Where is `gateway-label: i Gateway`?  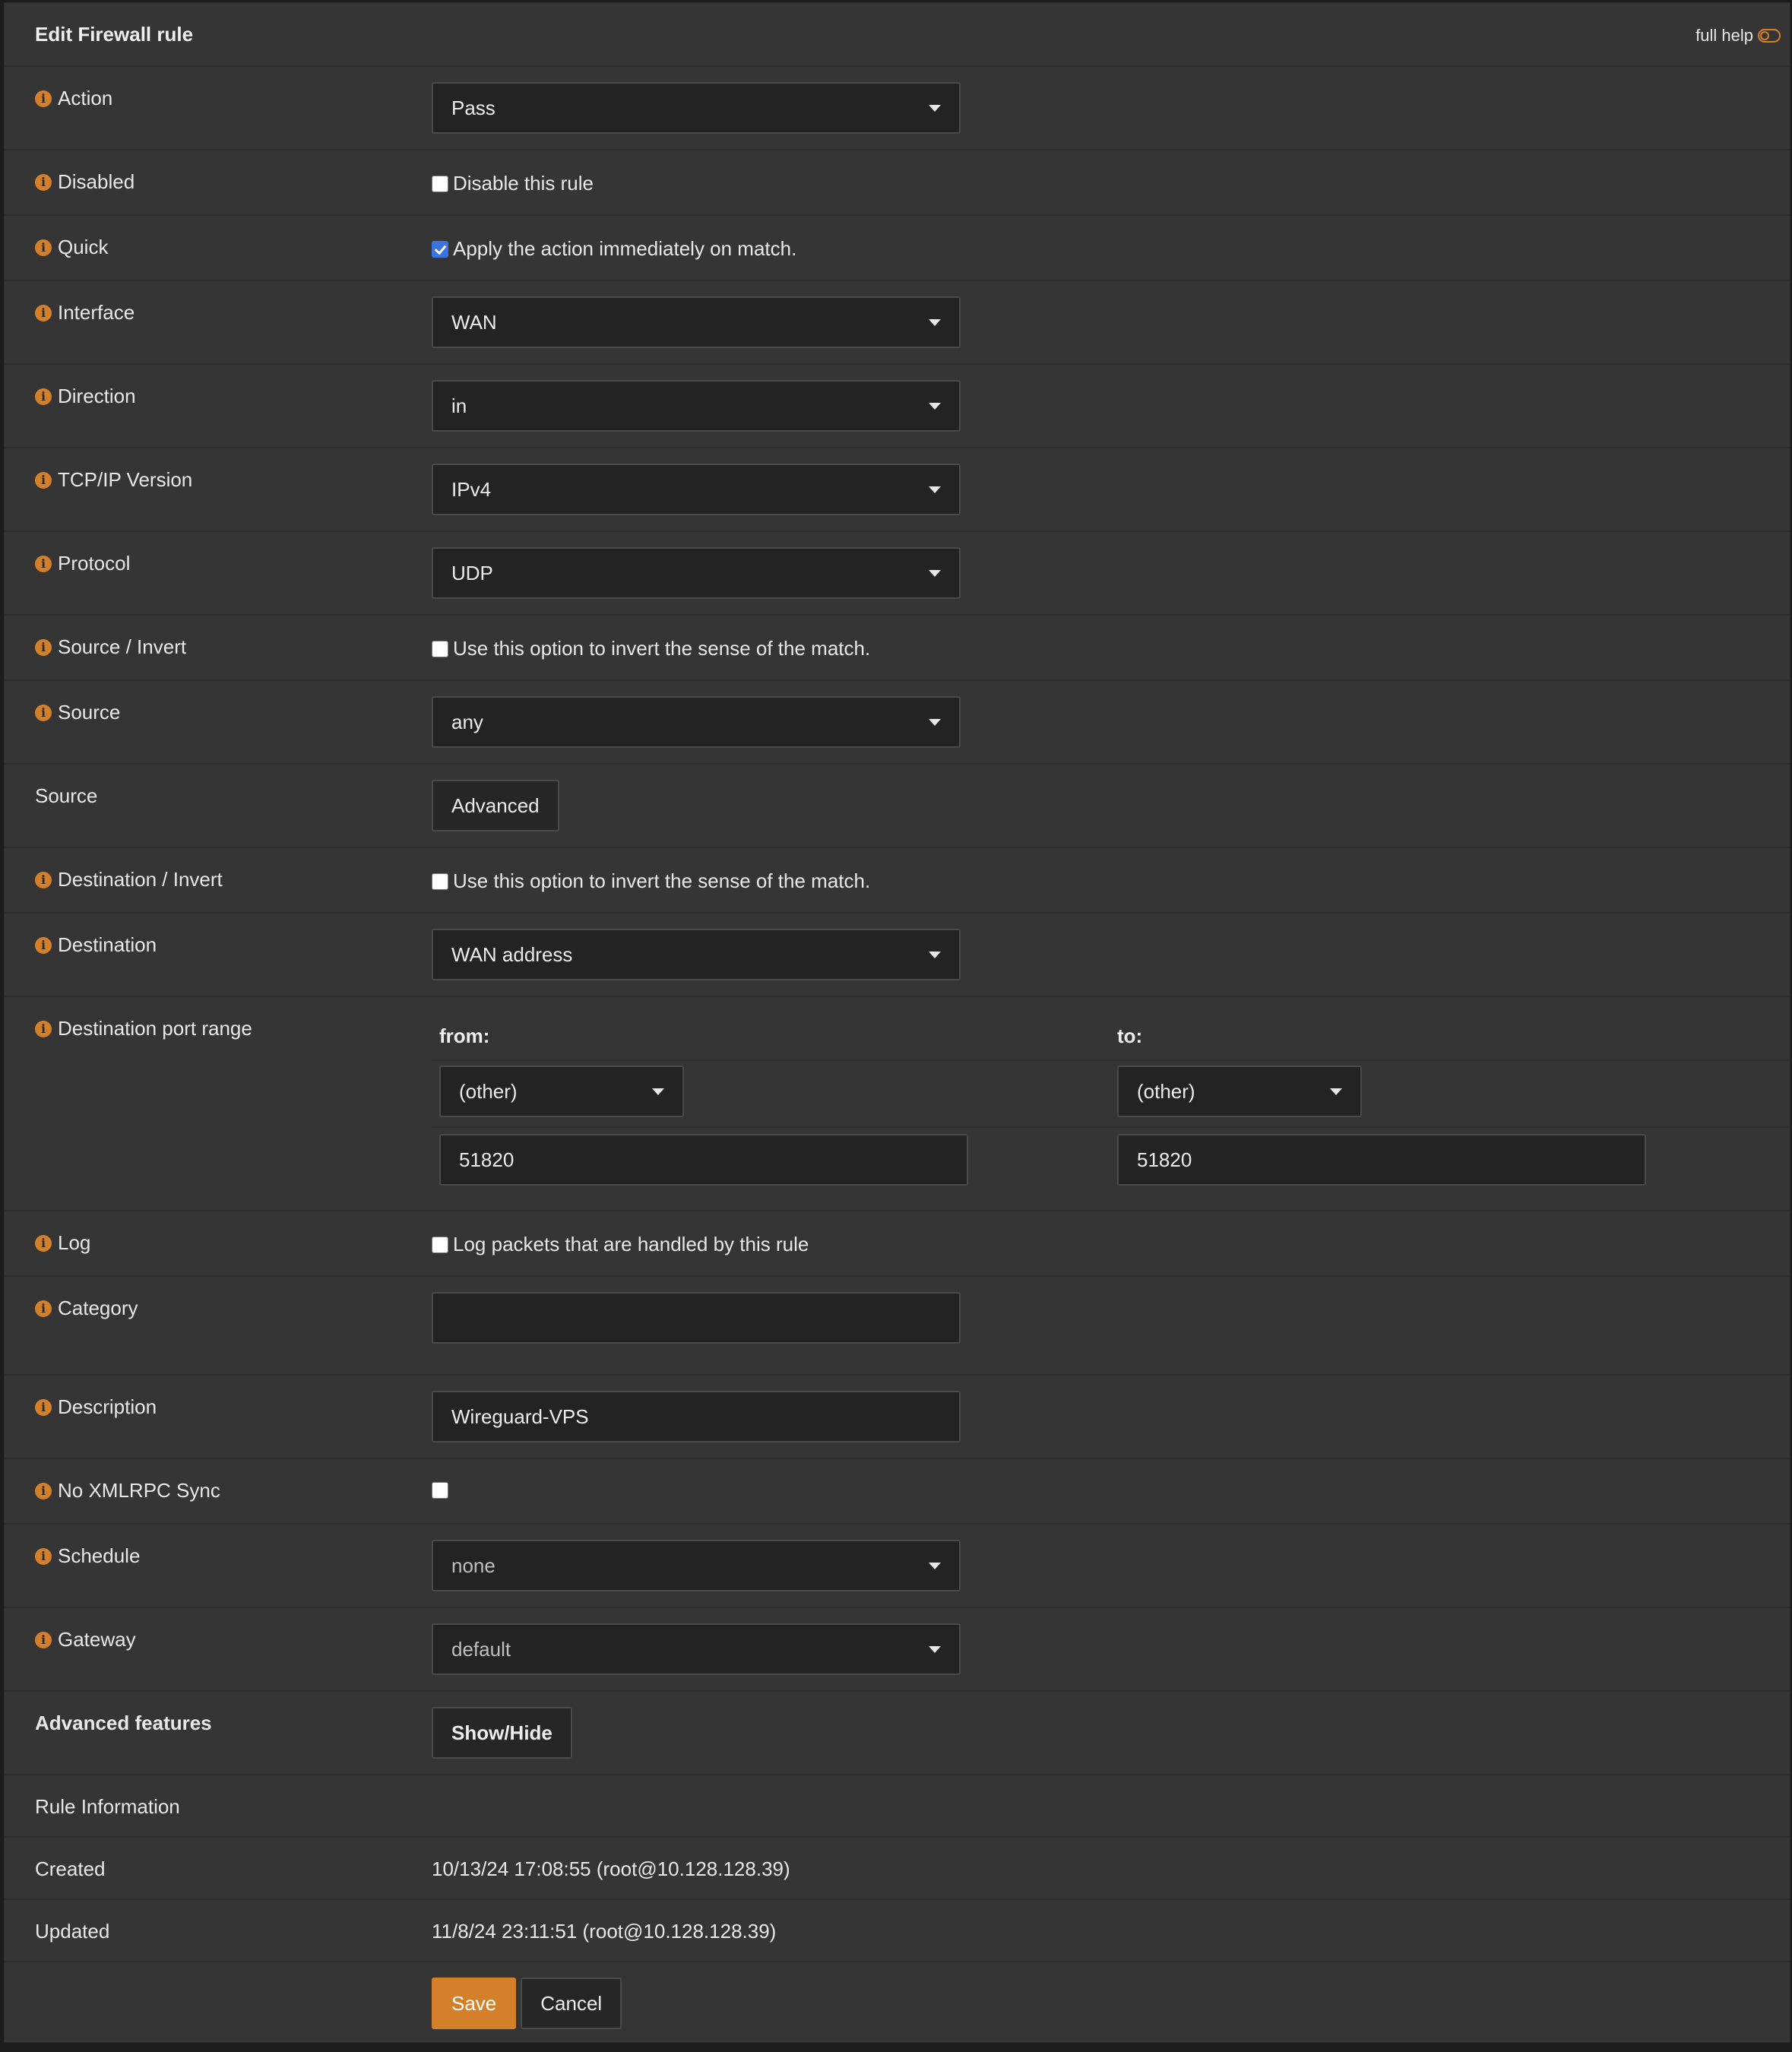
gateway-label: i Gateway is located at coordinates (85, 1640).